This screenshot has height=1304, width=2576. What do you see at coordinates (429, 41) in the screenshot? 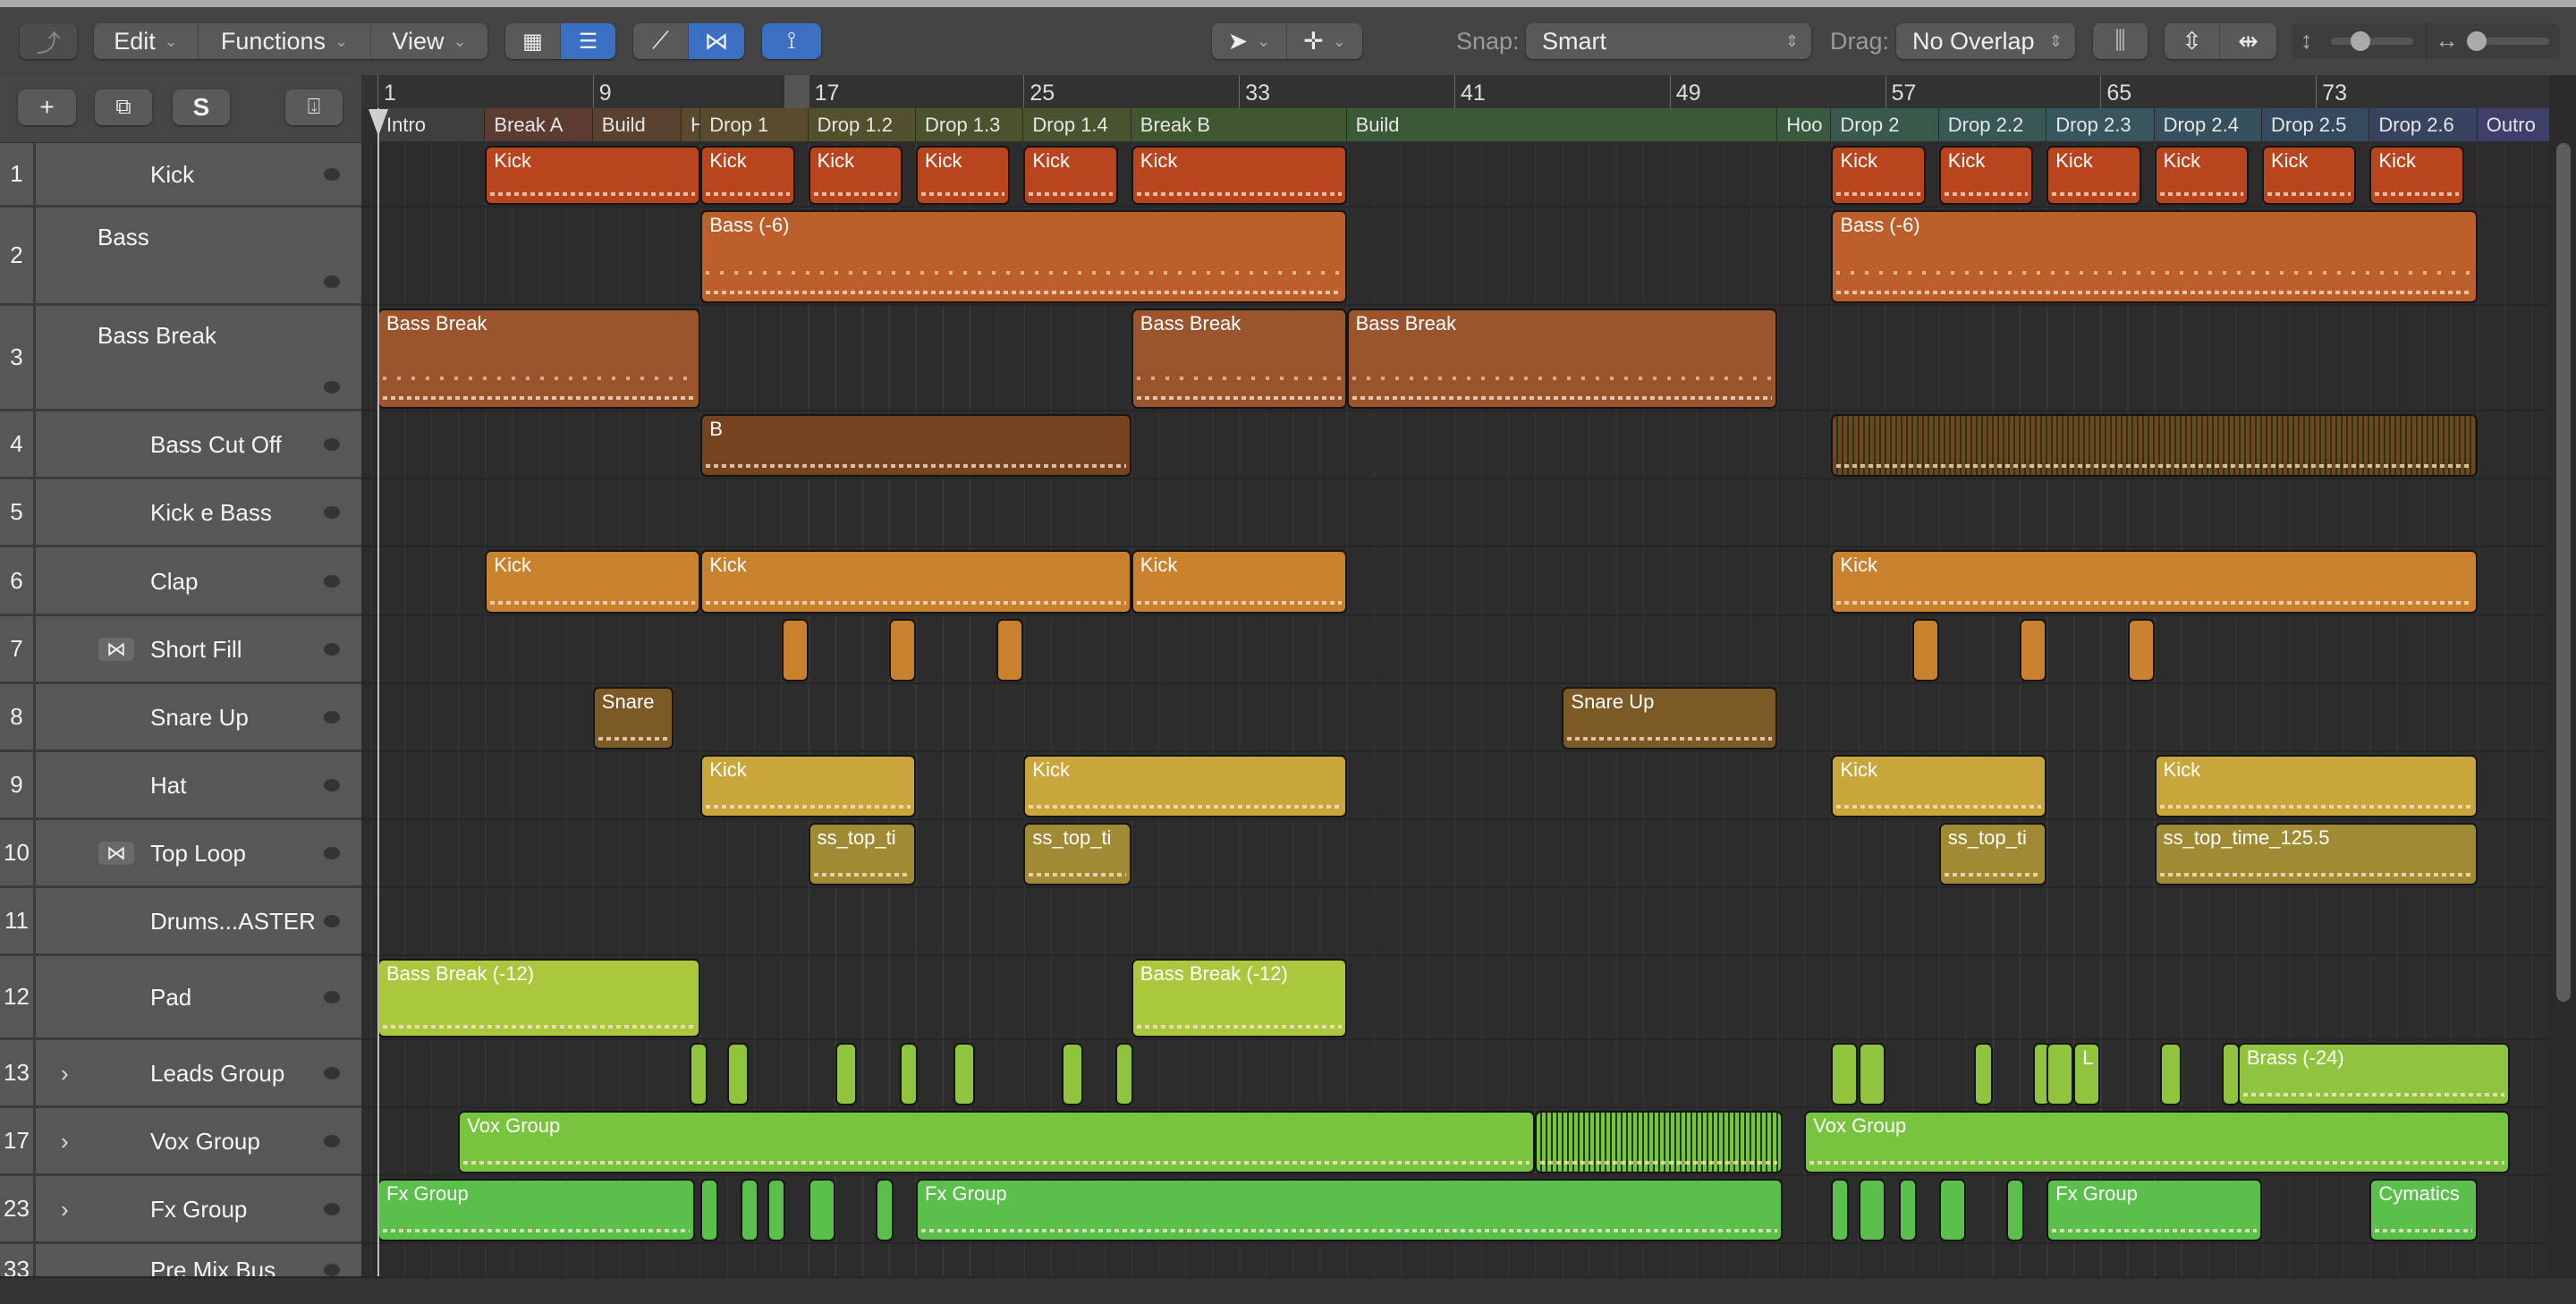
I see `view-menu: View ⌄` at bounding box center [429, 41].